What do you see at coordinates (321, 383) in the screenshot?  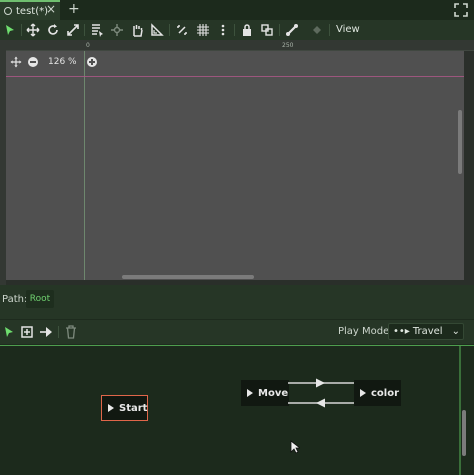 I see `transition-move-to-color` at bounding box center [321, 383].